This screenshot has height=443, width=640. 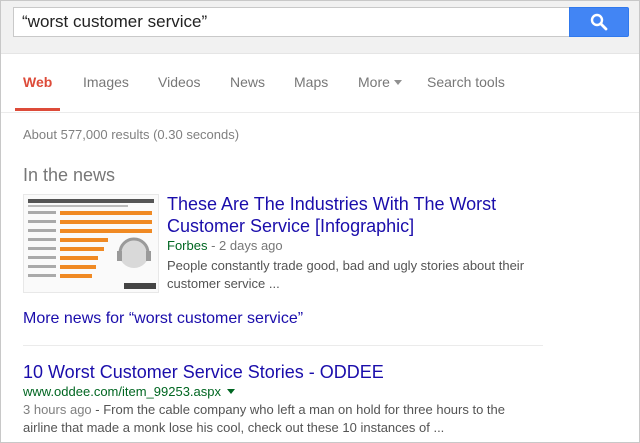 What do you see at coordinates (131, 134) in the screenshot?
I see `result-stats: About 577,000 results (0.30 seconds)` at bounding box center [131, 134].